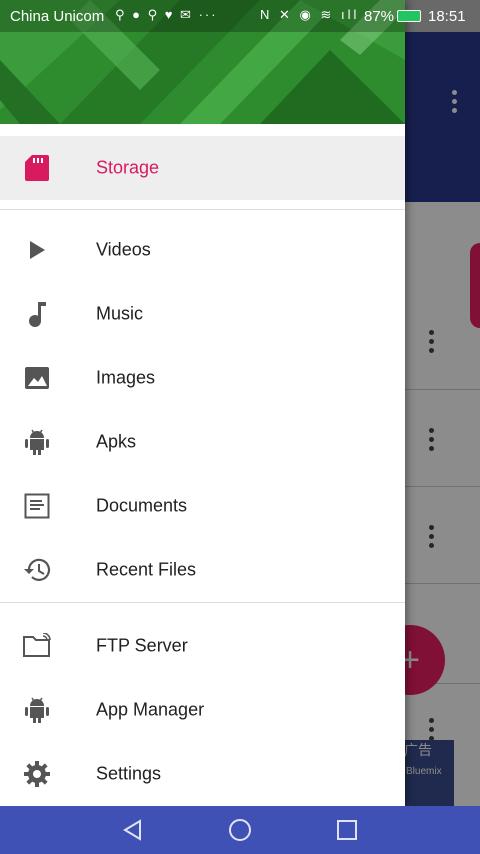 This screenshot has height=854, width=480. What do you see at coordinates (202, 442) in the screenshot?
I see `drawer-item-apks: Apks` at bounding box center [202, 442].